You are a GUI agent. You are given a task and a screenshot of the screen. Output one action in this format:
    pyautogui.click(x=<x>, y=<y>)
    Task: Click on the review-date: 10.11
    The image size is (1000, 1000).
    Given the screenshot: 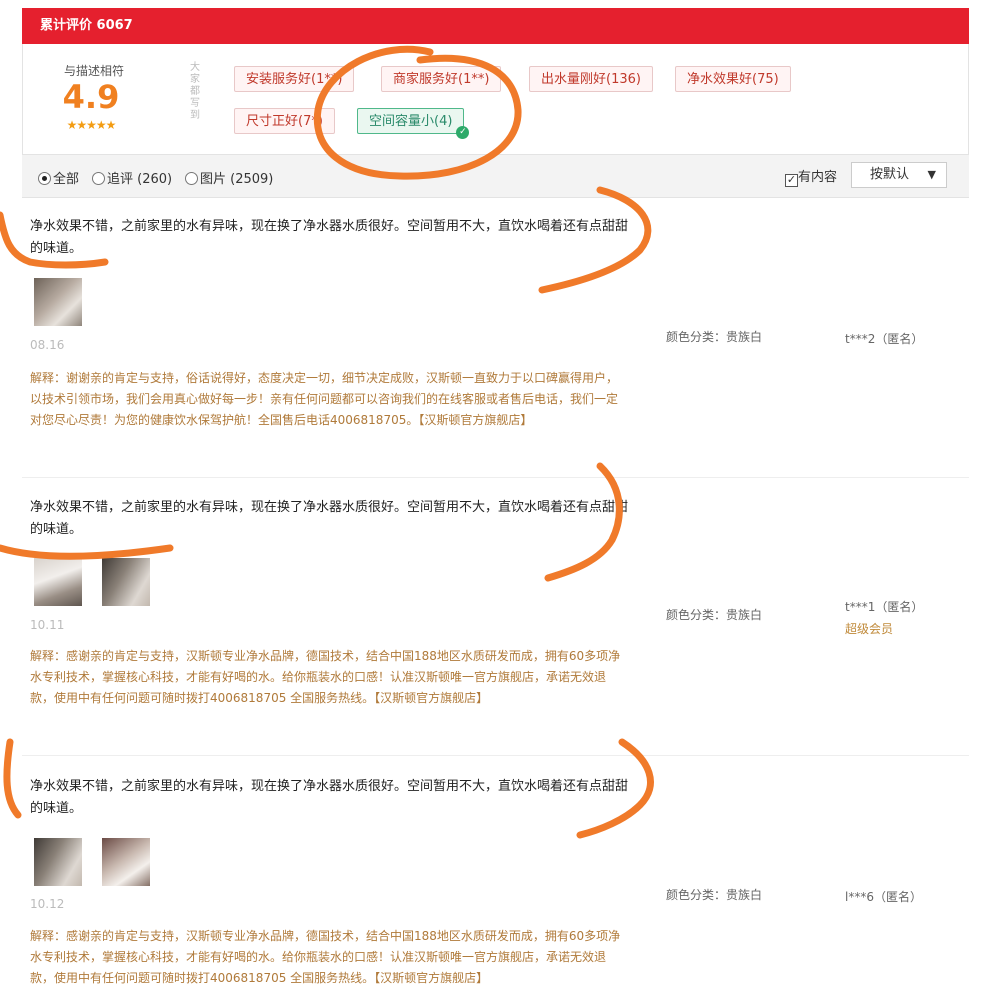 What is the action you would take?
    pyautogui.click(x=47, y=625)
    